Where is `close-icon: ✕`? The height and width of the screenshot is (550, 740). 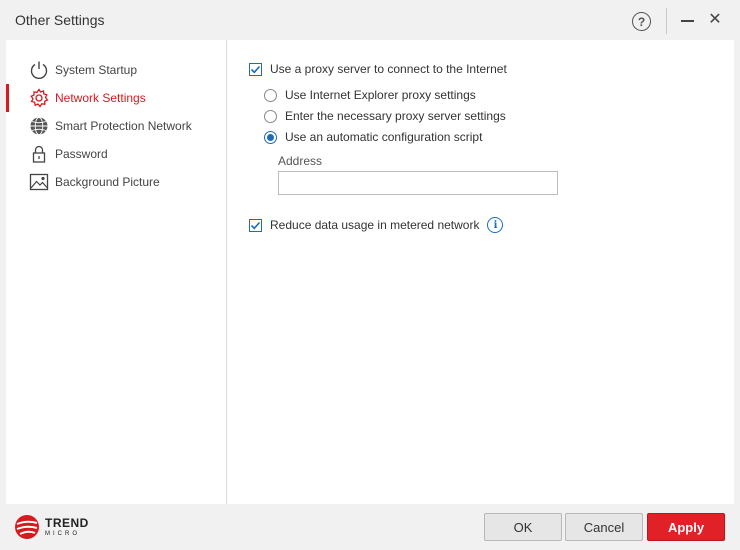 close-icon: ✕ is located at coordinates (715, 20).